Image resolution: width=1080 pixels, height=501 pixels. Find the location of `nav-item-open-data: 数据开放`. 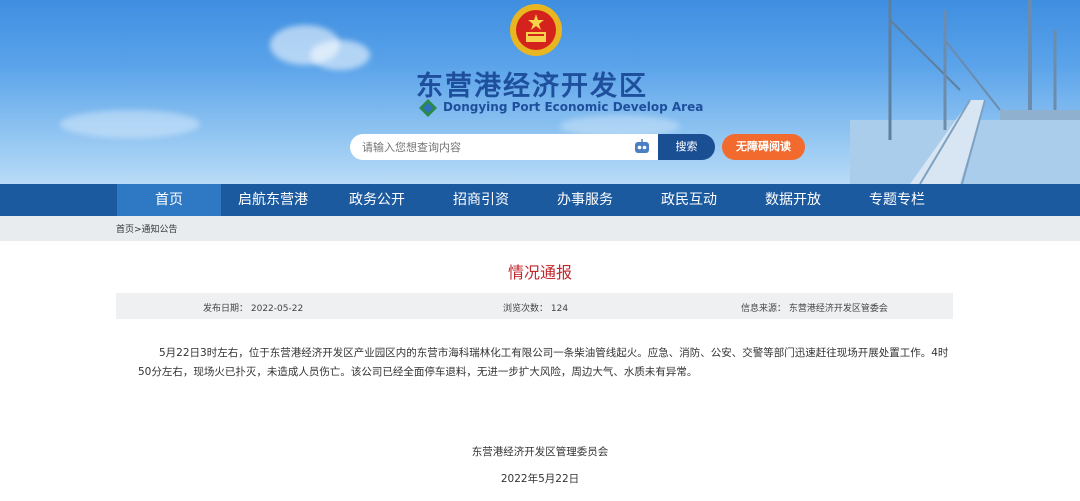

nav-item-open-data: 数据开放 is located at coordinates (793, 200).